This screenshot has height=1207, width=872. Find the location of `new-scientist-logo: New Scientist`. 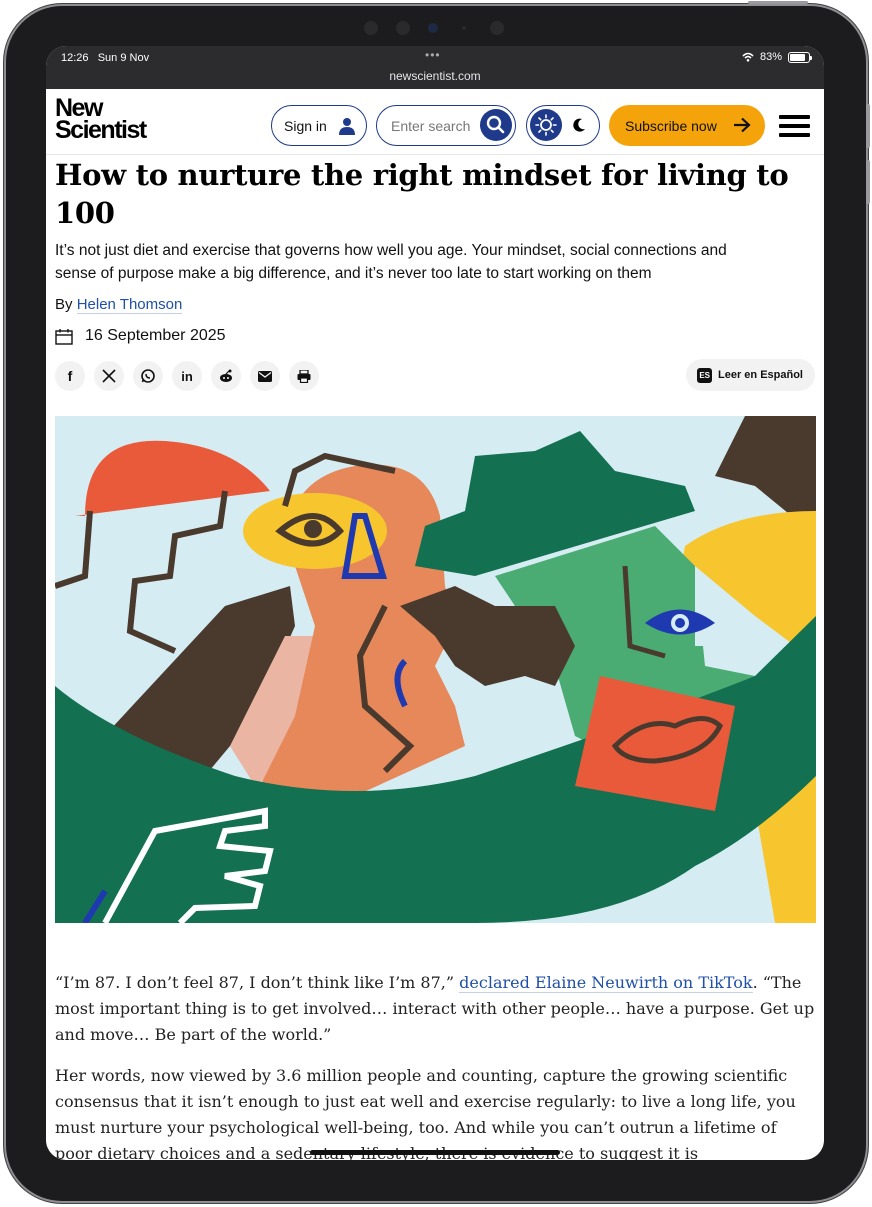

new-scientist-logo: New Scientist is located at coordinates (101, 120).